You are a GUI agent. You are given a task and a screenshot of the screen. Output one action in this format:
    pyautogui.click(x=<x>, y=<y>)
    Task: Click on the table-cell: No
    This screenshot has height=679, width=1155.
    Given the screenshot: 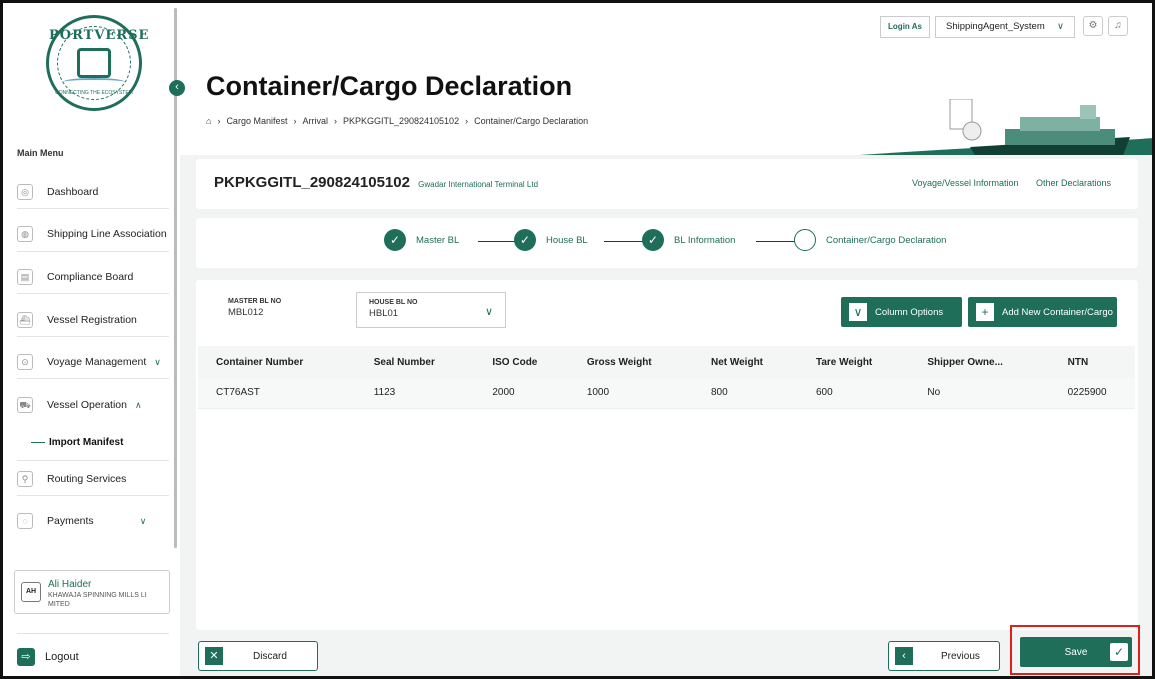 What is the action you would take?
    pyautogui.click(x=979, y=393)
    